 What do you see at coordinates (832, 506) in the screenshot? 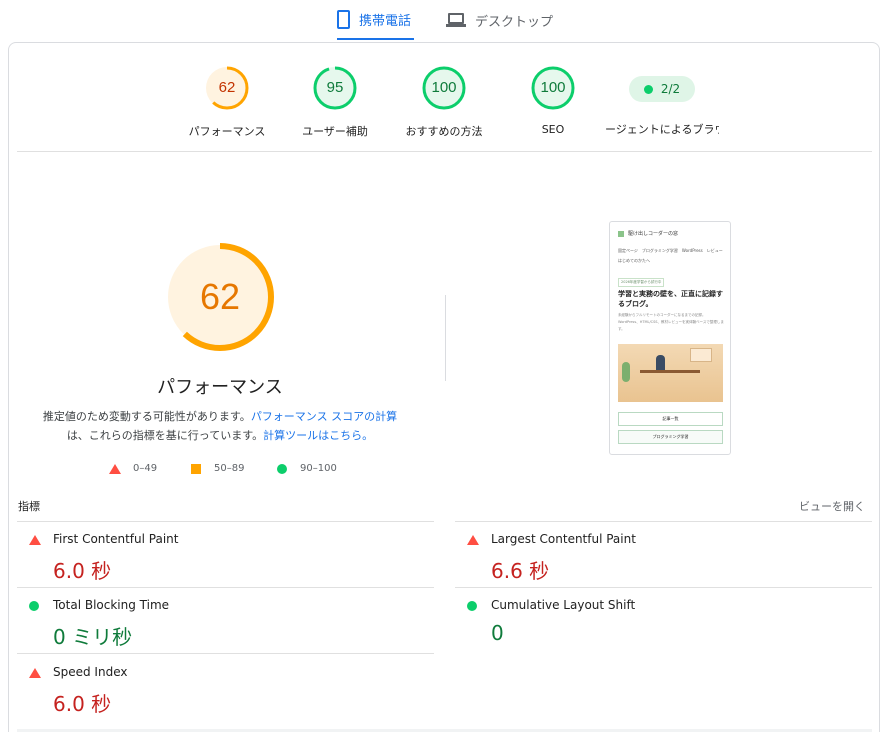
I see `expand-view-button: ビューを開く` at bounding box center [832, 506].